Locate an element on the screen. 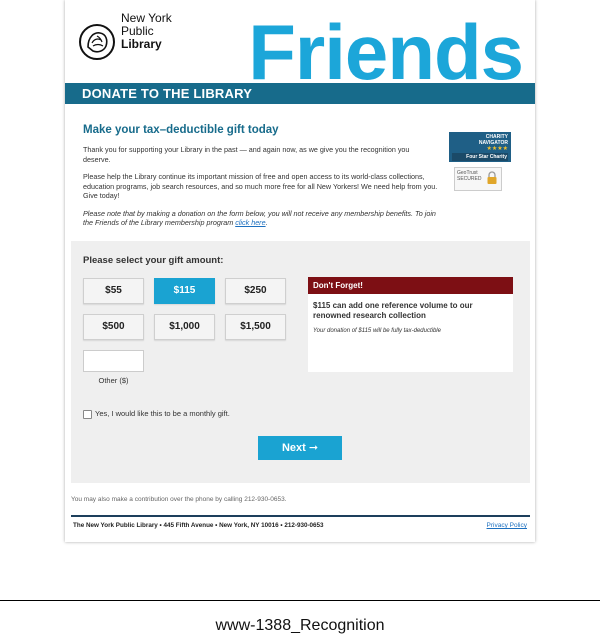  amount-button-1000: $1,000 is located at coordinates (184, 327).